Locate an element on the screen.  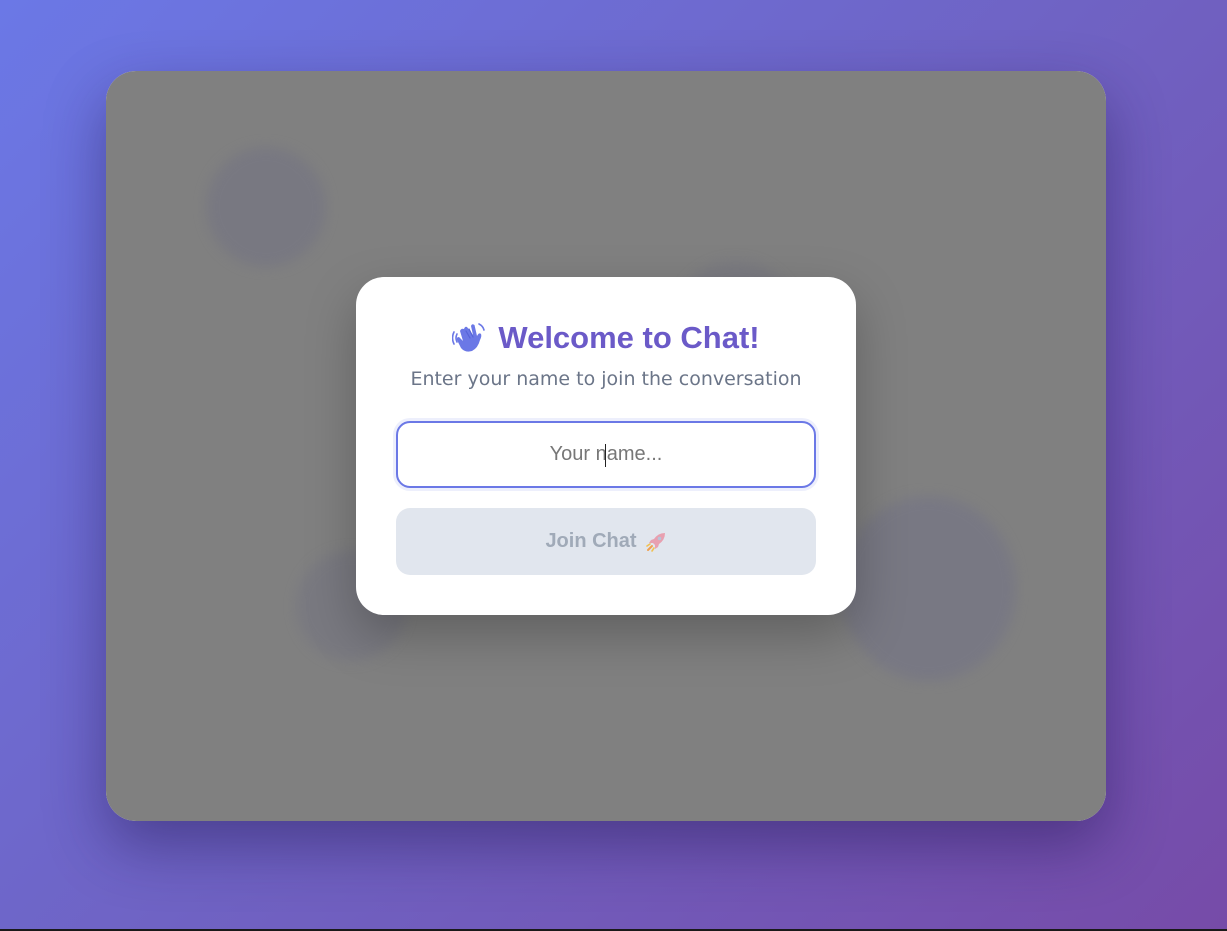
modal-title-text: Welcome to Chat! is located at coordinates (629, 337).